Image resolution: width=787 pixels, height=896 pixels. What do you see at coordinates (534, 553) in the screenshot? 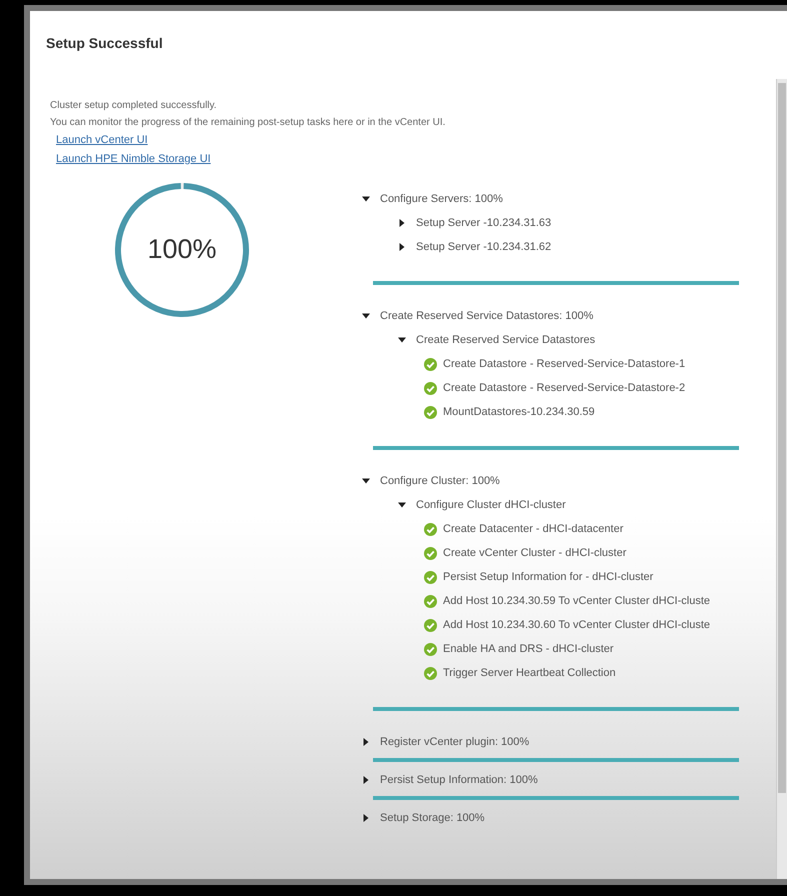
I see `task-label: Create vCenter Cluster - dHCI-cluster` at bounding box center [534, 553].